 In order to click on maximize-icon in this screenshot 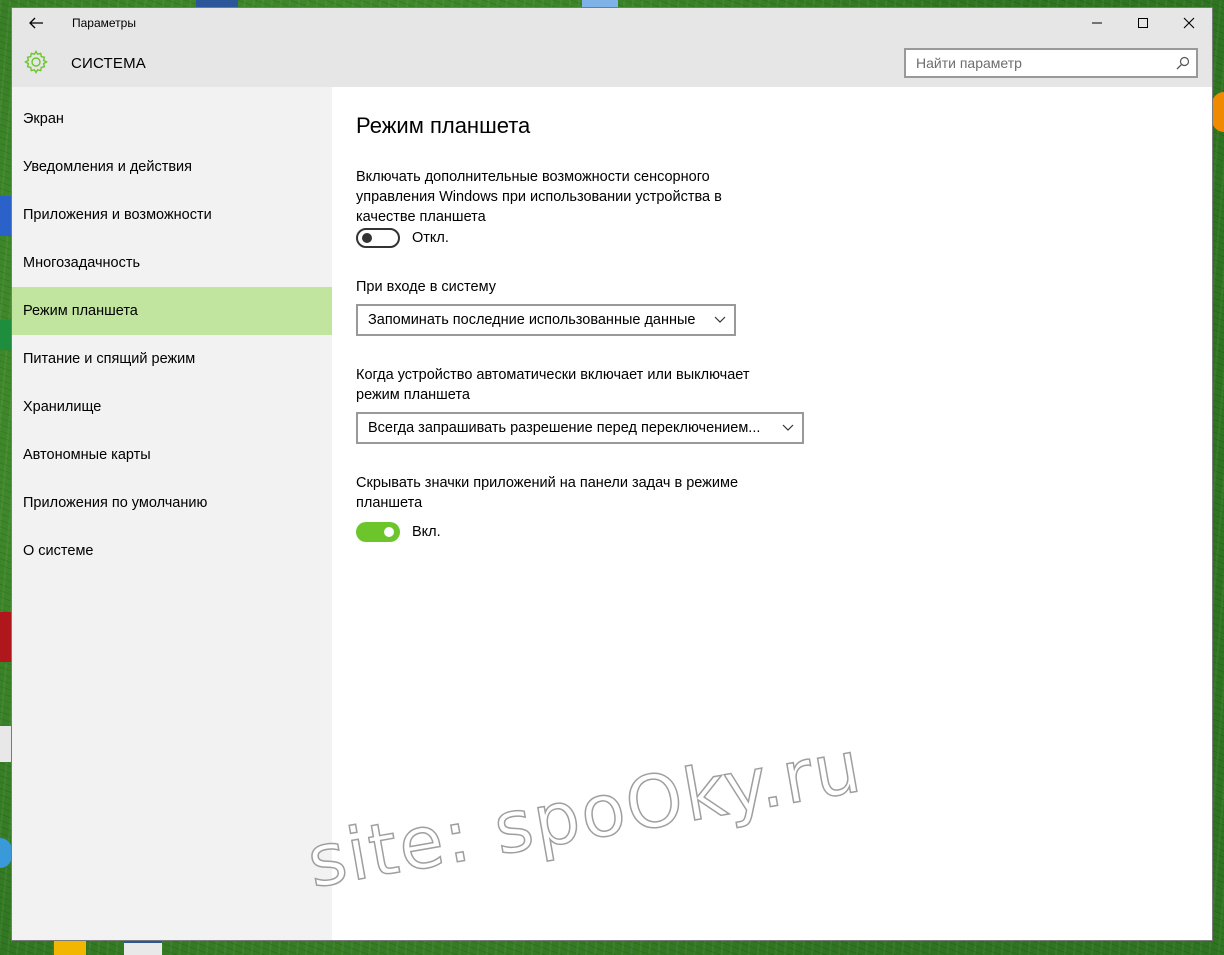, I will do `click(1143, 23)`.